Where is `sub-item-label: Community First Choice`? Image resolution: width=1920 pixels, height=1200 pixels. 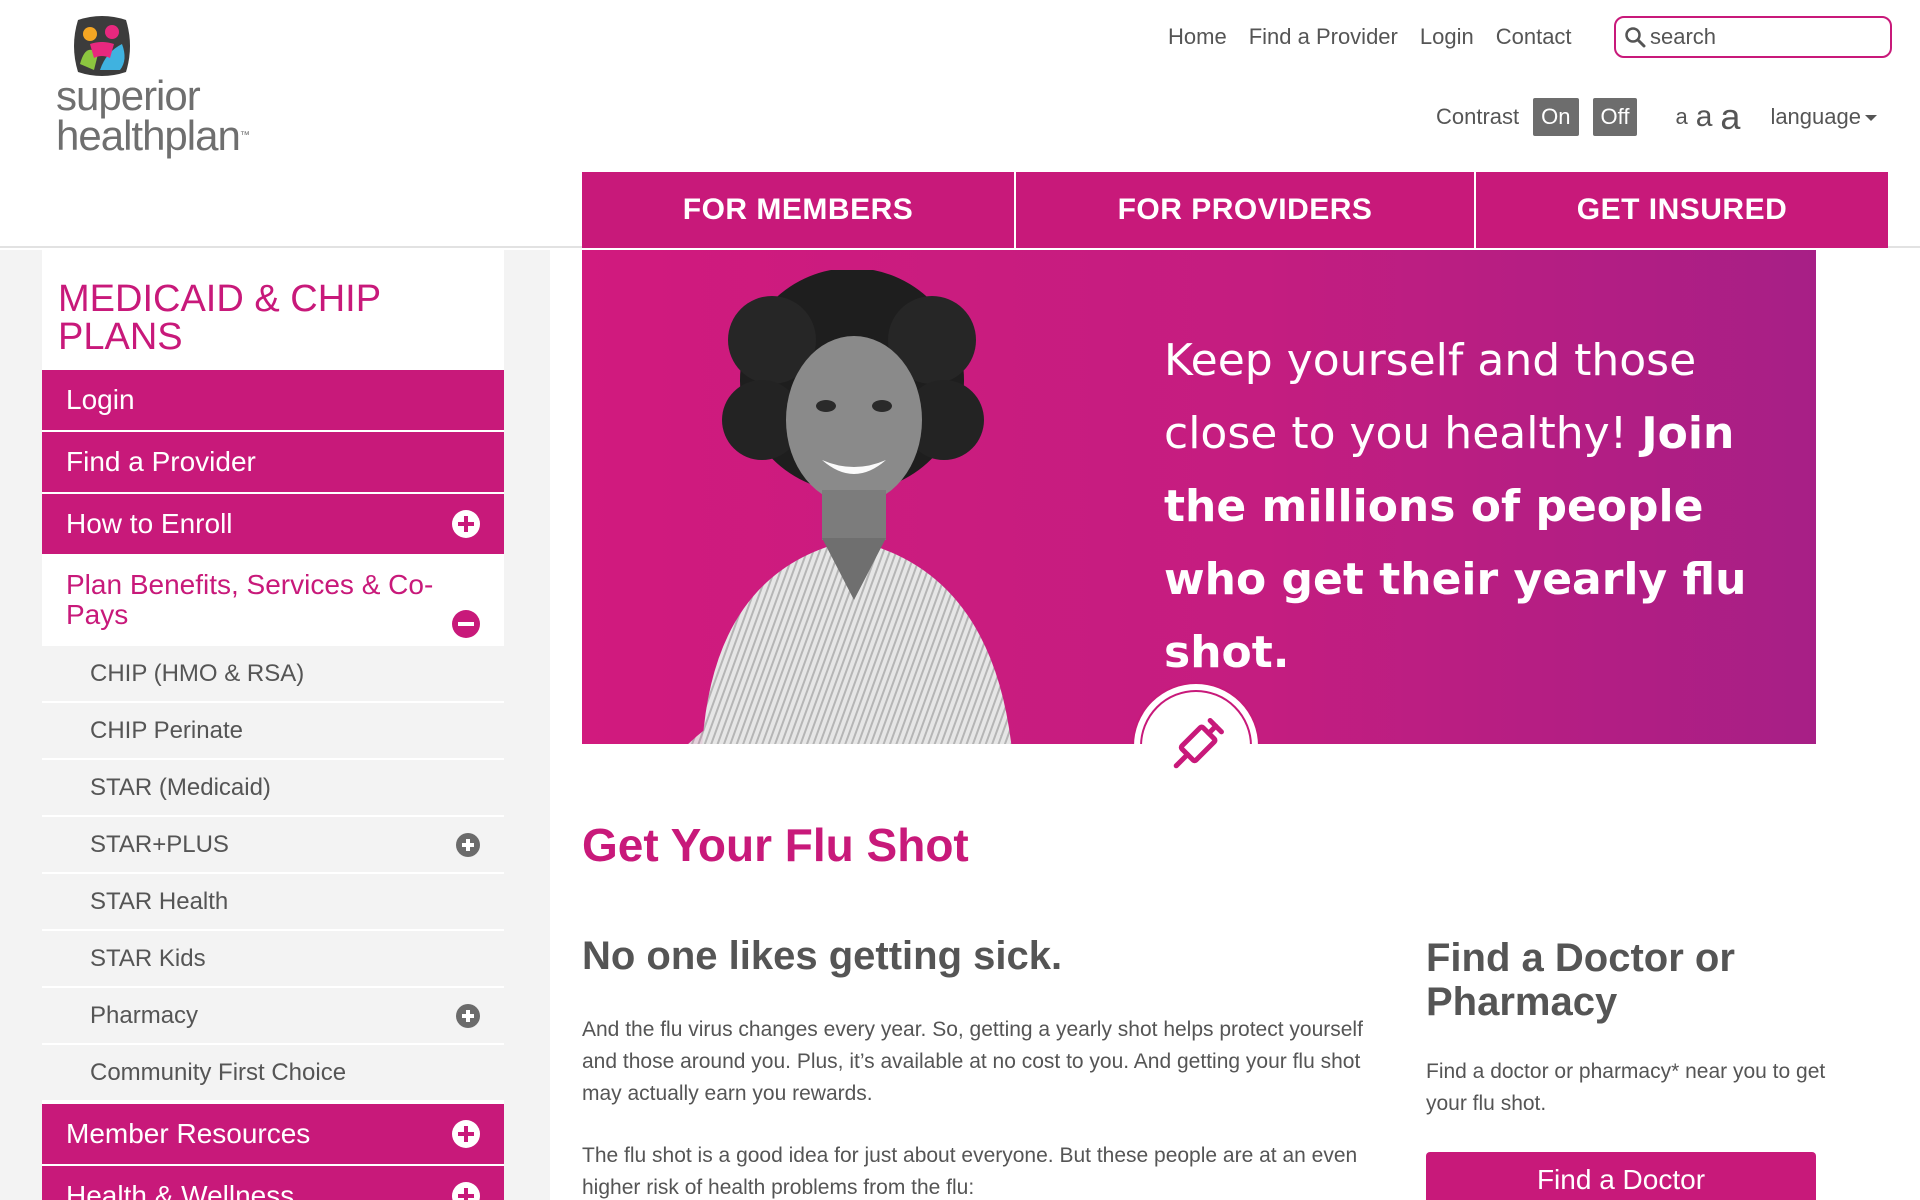
sub-item-label: Community First Choice is located at coordinates (218, 1072).